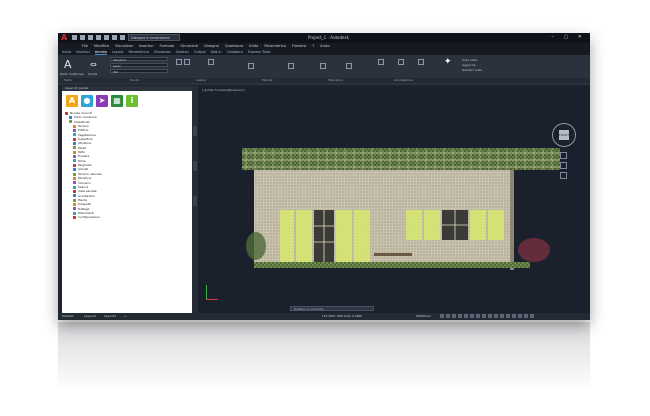  What do you see at coordinates (349, 66) in the screenshot?
I see `measure-icon` at bounding box center [349, 66].